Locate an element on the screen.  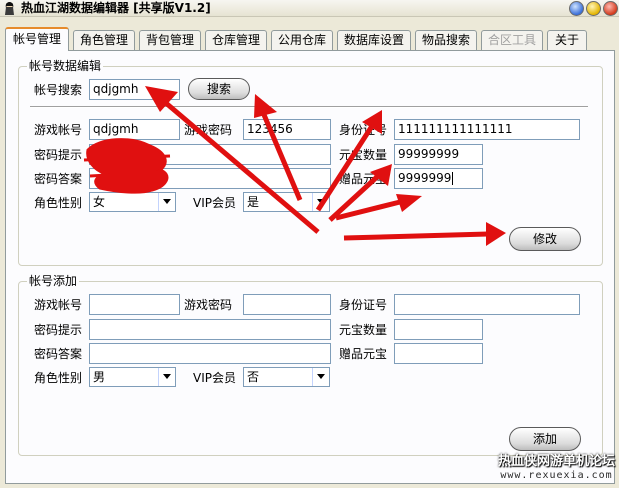
add-gender-select: 男 is located at coordinates (132, 377).